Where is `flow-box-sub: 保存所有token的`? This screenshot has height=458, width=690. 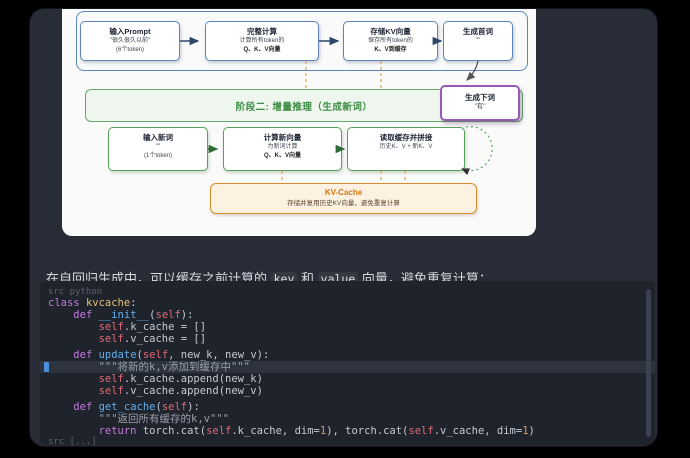 flow-box-sub: 保存所有token的 is located at coordinates (390, 41).